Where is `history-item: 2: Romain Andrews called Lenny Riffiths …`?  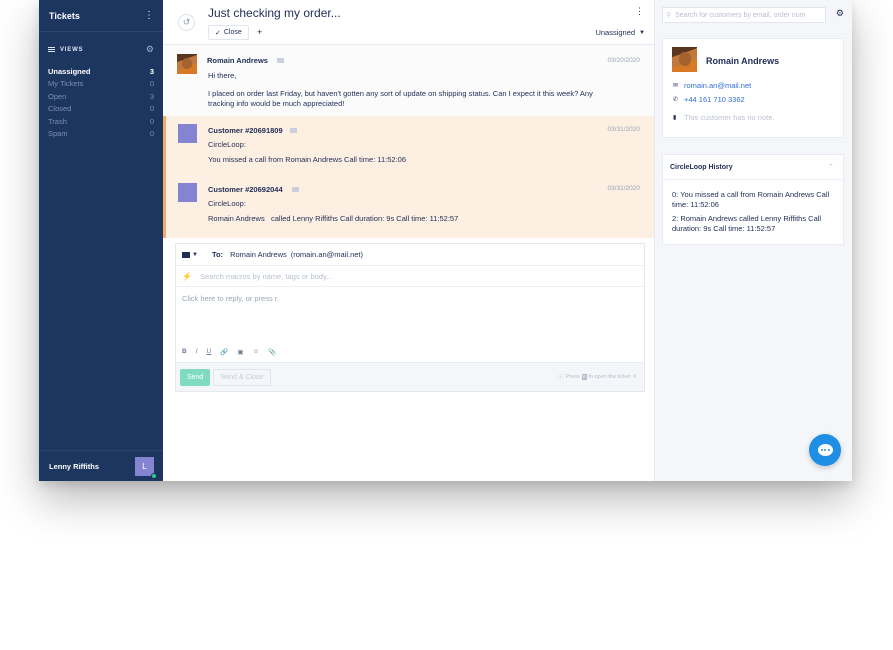 history-item: 2: Romain Andrews called Lenny Riffiths … is located at coordinates (747, 223).